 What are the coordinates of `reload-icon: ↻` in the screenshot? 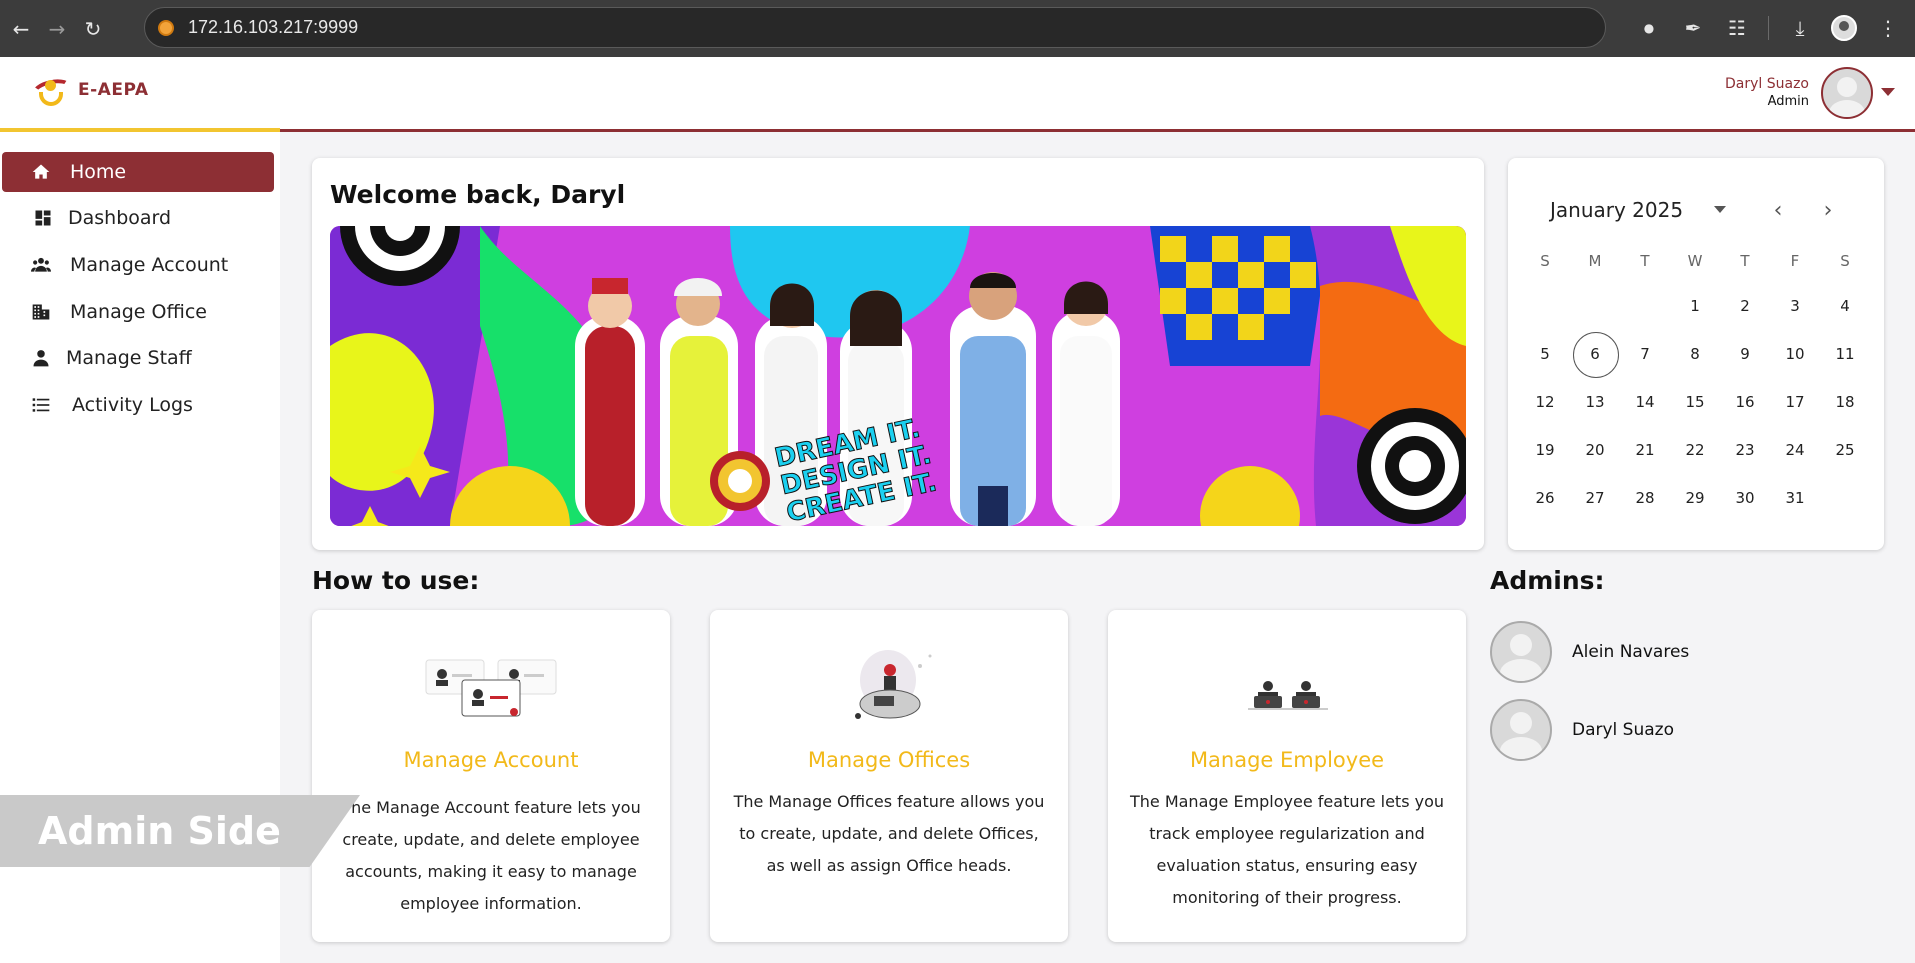 It's located at (93, 29).